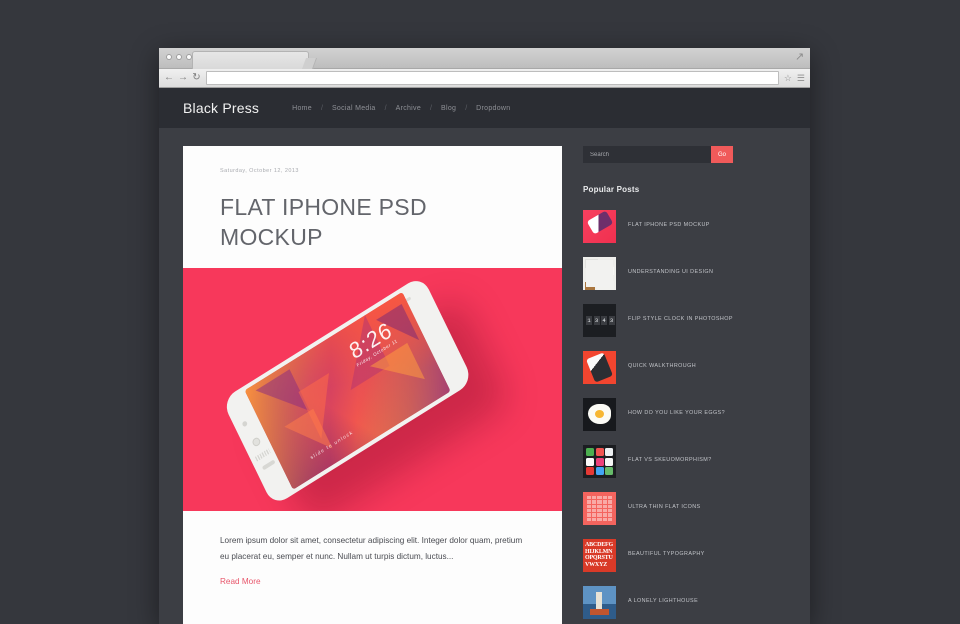  Describe the element at coordinates (493, 108) in the screenshot. I see `nav-item-dropdown: Dropdown` at that location.